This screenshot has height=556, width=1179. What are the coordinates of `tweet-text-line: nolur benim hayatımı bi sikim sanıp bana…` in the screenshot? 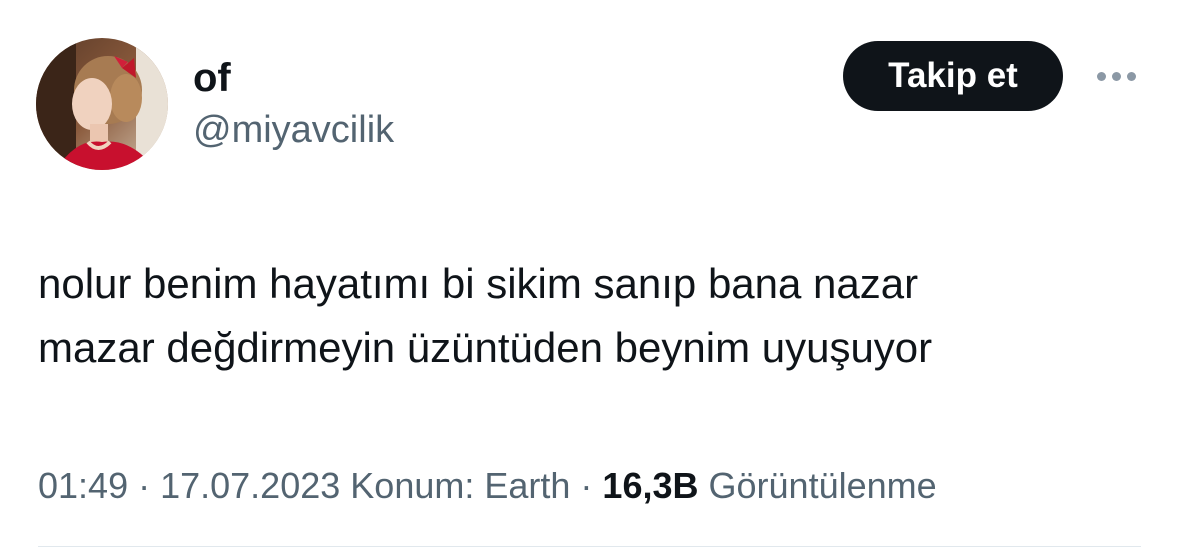 It's located at (478, 283).